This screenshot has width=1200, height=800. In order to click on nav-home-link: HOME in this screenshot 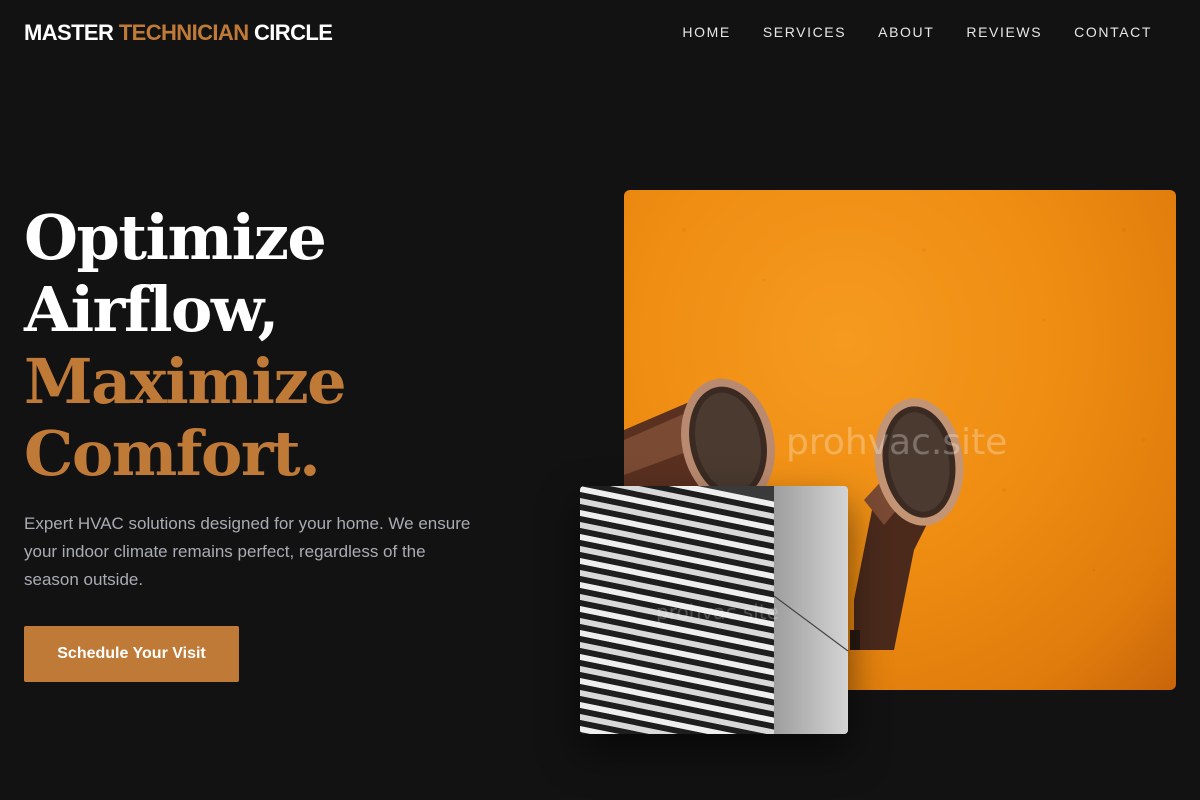, I will do `click(706, 32)`.